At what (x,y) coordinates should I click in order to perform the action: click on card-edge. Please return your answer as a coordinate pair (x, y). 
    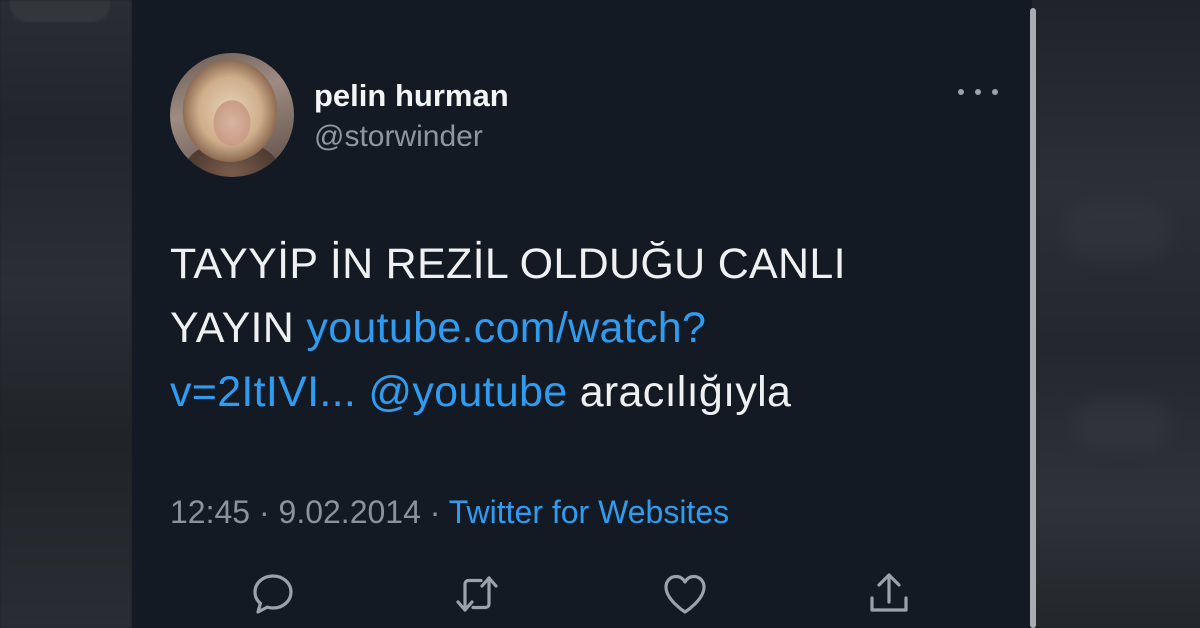
    Looking at the image, I should click on (1033, 318).